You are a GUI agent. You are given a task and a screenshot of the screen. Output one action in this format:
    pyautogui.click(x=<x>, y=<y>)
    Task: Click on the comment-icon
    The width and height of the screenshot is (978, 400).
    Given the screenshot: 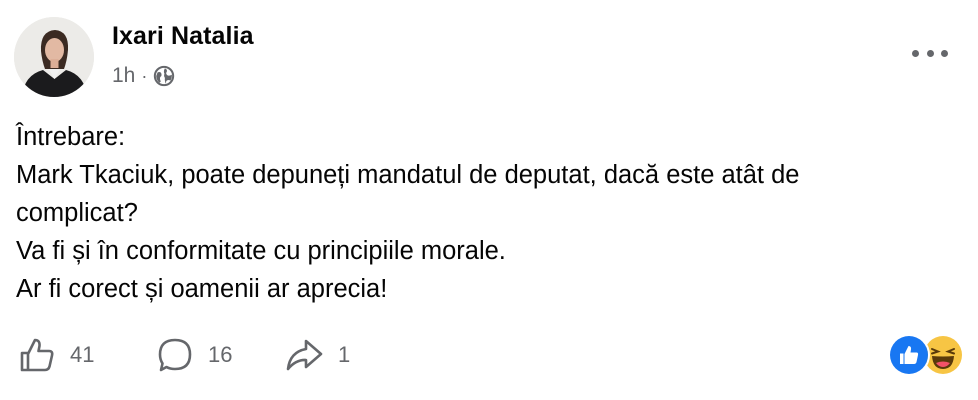 What is the action you would take?
    pyautogui.click(x=175, y=355)
    